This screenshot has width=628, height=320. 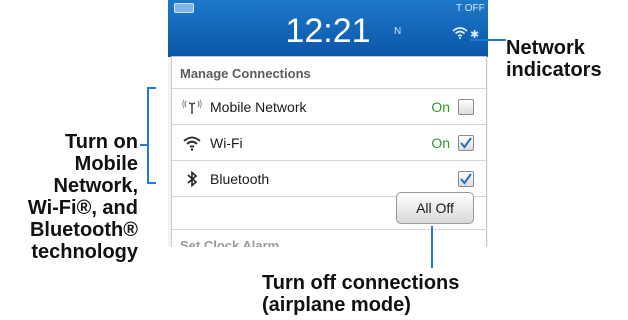 I want to click on callout-line: Mobile, so click(x=106, y=164).